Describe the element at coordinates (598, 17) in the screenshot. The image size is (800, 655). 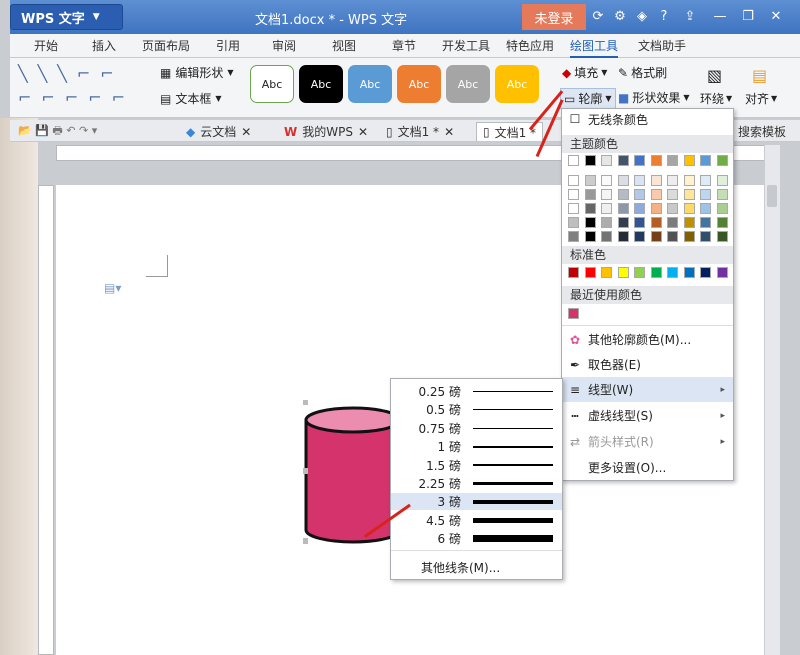
I see `refresh-icon: ⟳` at that location.